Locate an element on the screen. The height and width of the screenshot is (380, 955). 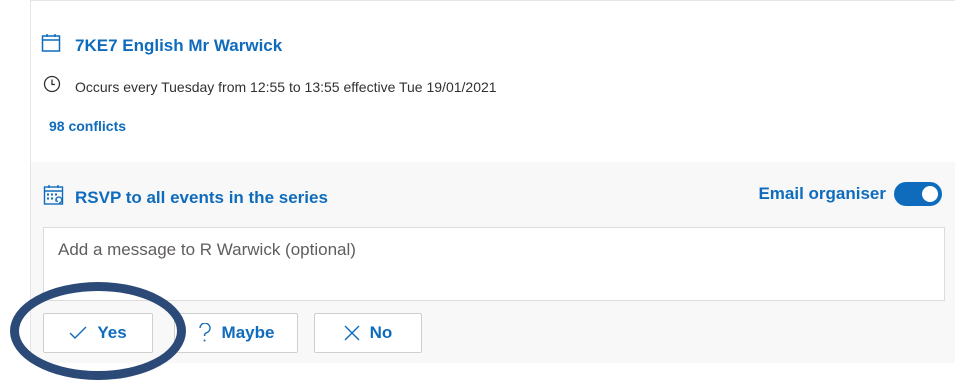
conflicts-link: 98 conflicts is located at coordinates (87, 126).